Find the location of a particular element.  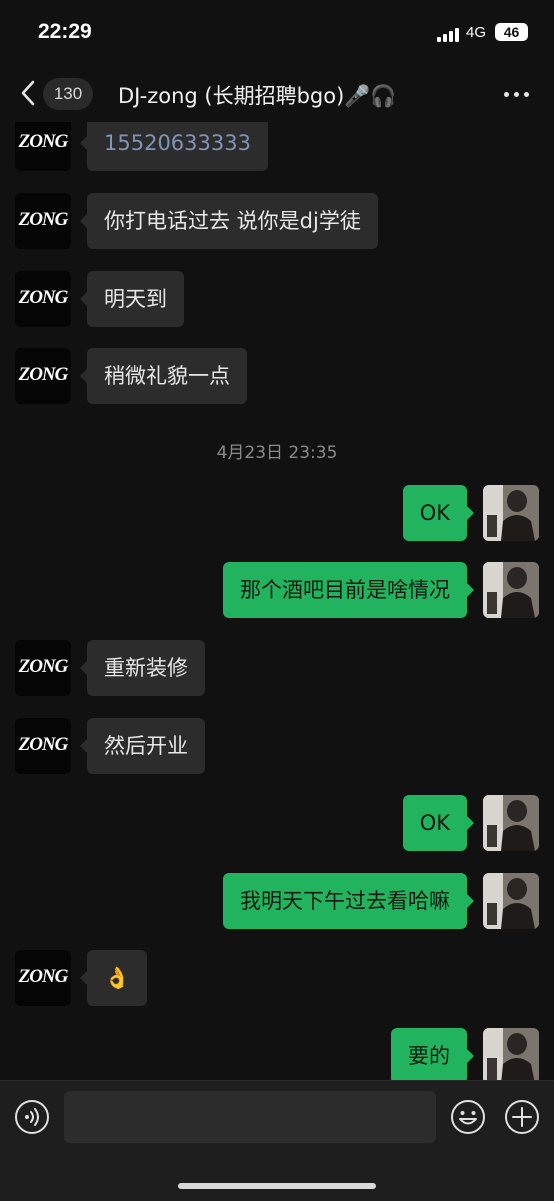

message-row: 我明天下午过去看哈嘛 is located at coordinates (277, 901).